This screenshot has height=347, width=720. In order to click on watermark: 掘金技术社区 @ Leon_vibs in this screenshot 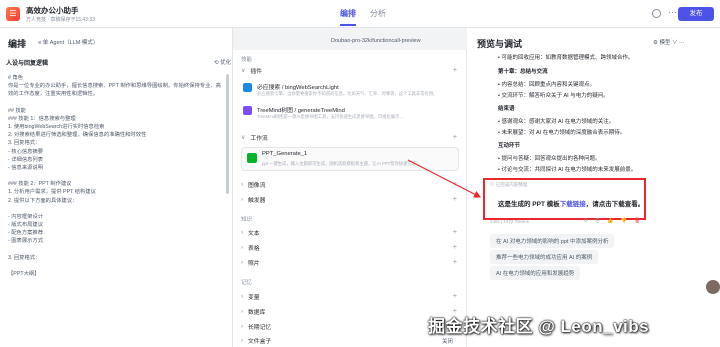, I will do `click(539, 326)`.